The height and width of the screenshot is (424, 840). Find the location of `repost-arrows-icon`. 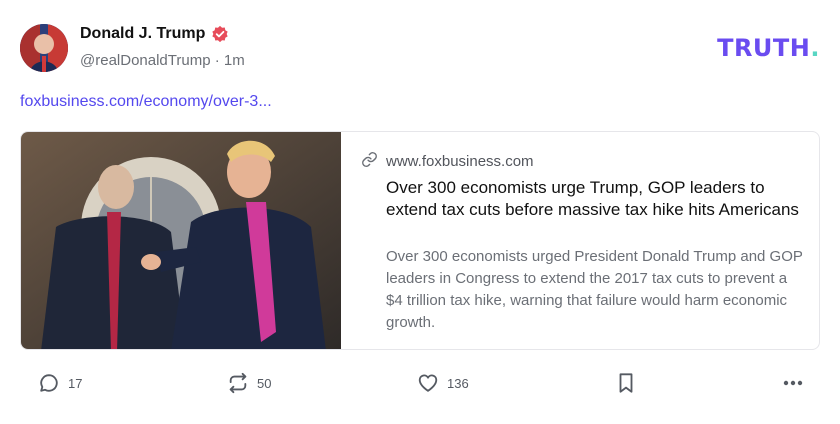

repost-arrows-icon is located at coordinates (238, 383).